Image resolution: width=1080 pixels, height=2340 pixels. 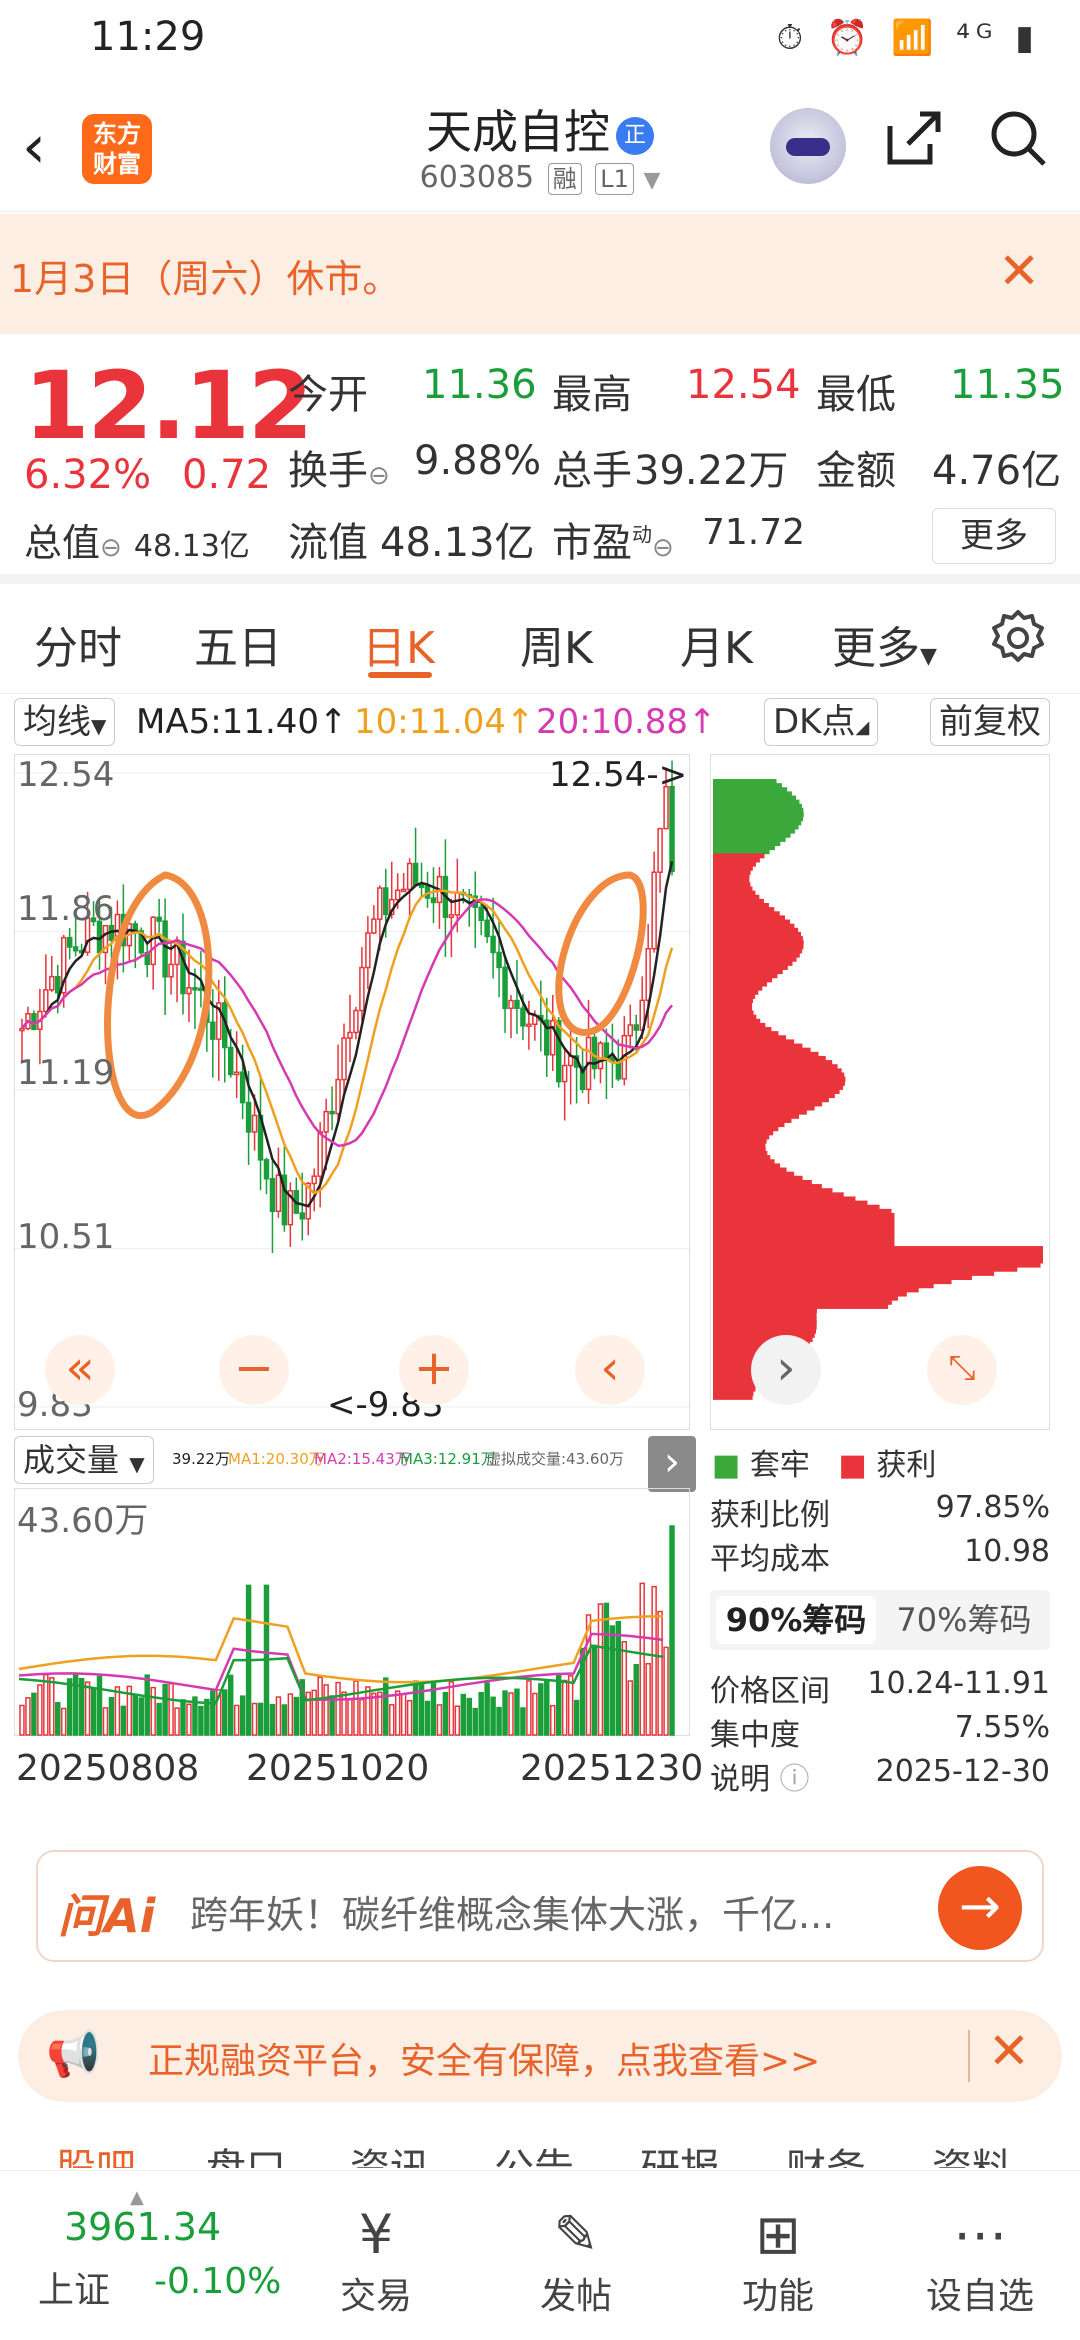 I want to click on tab-profile: 资料, so click(x=972, y=2152).